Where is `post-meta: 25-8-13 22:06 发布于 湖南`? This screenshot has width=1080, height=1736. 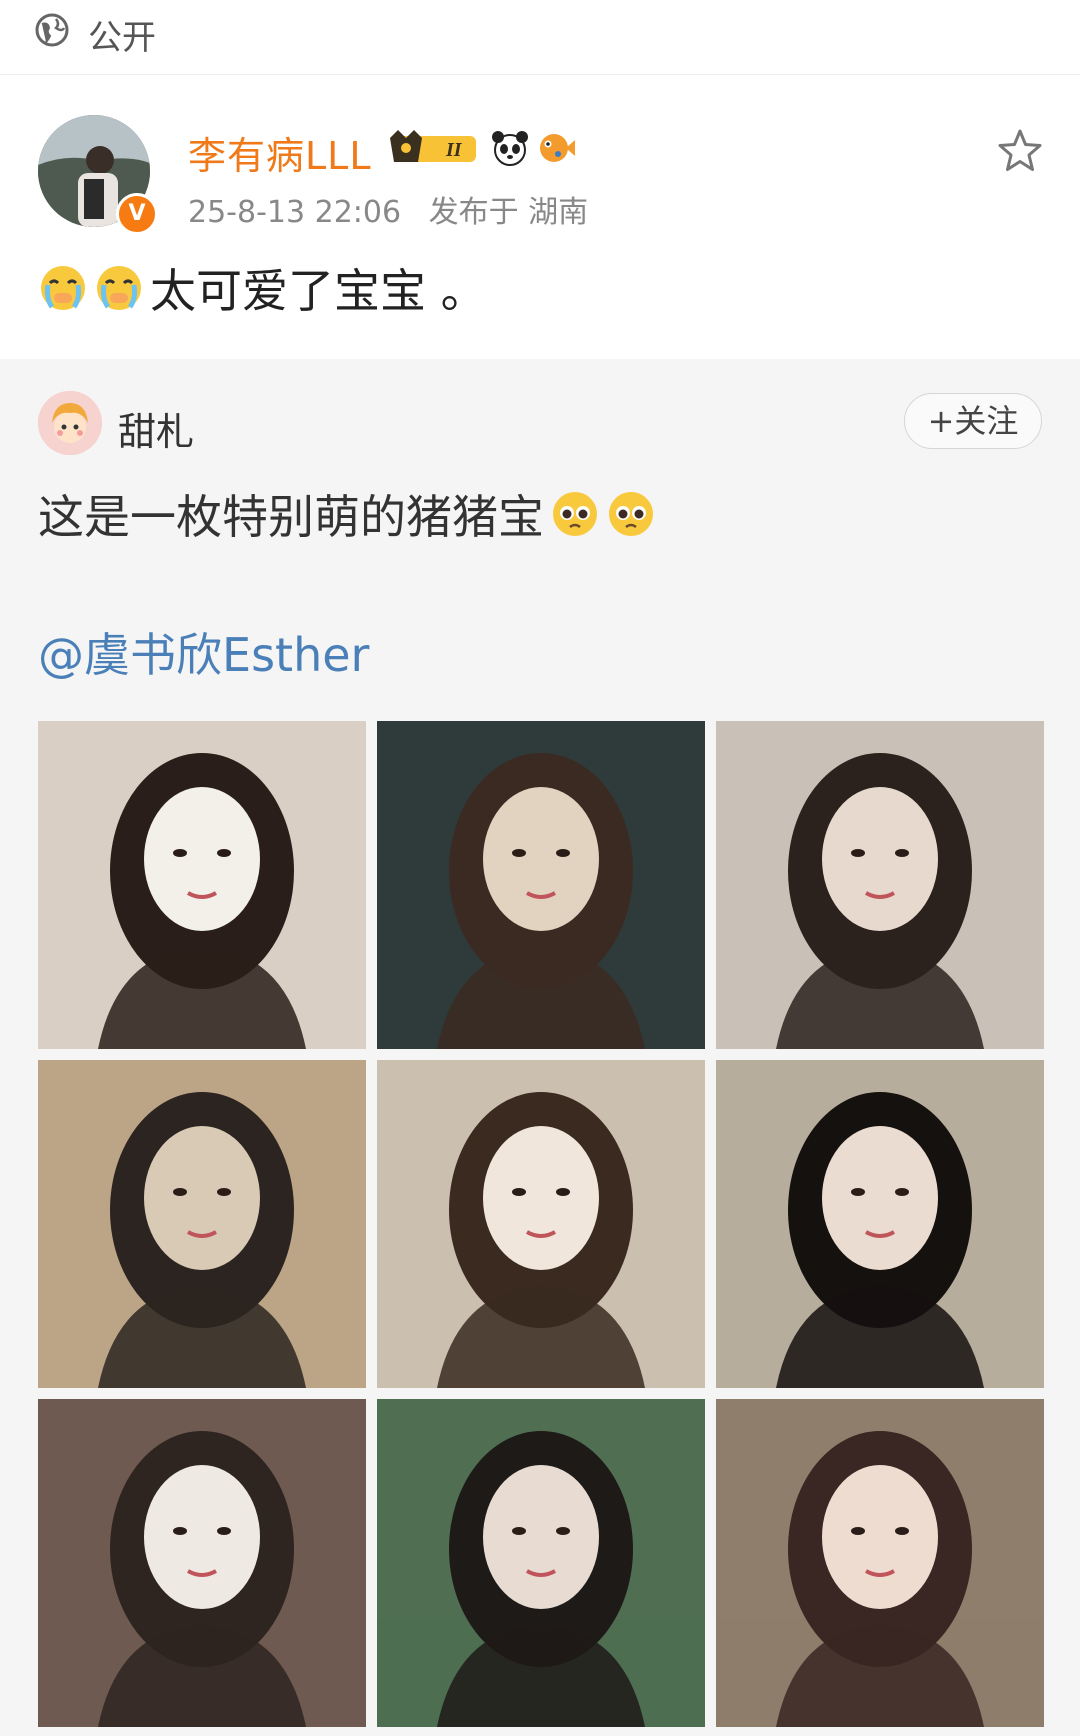
post-meta: 25-8-13 22:06 发布于 湖南 is located at coordinates (388, 209).